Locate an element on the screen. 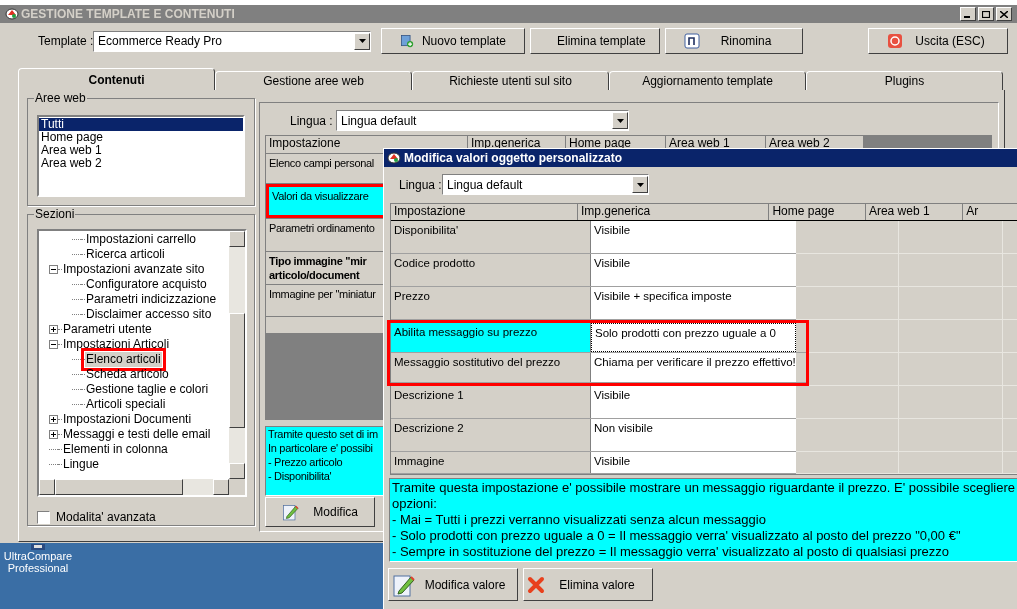 The width and height of the screenshot is (1017, 609). toolbar-button: Rinomina is located at coordinates (734, 41).